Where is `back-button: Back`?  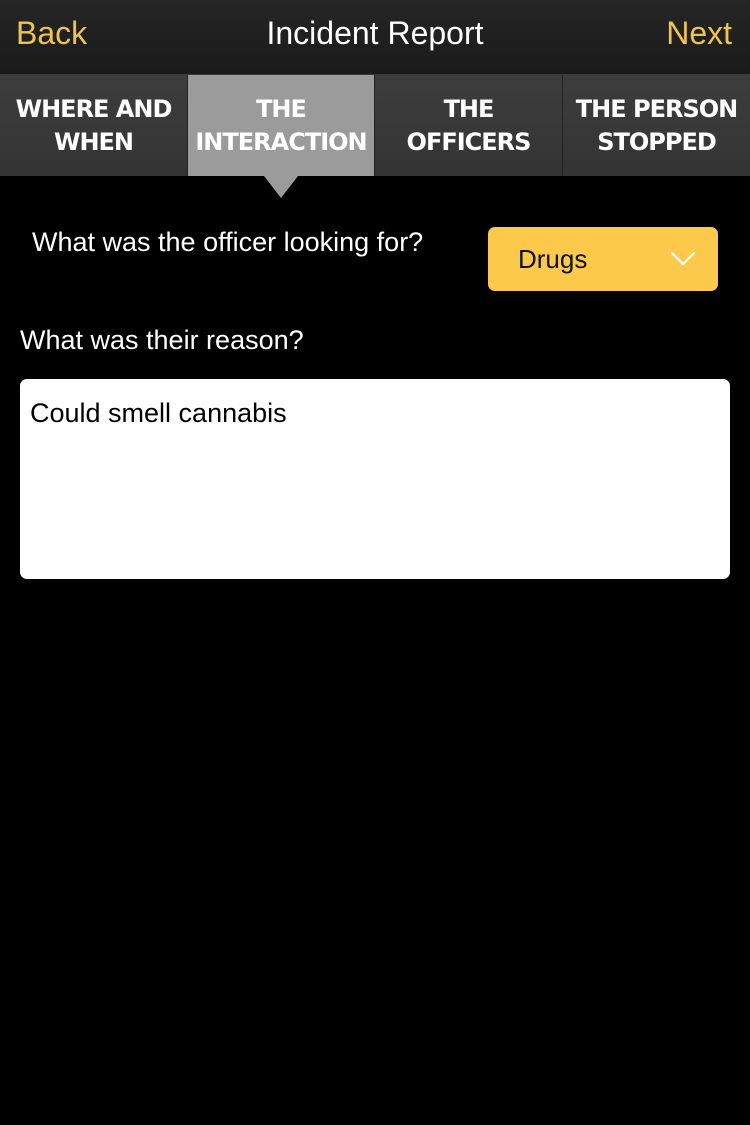
back-button: Back is located at coordinates (51, 33).